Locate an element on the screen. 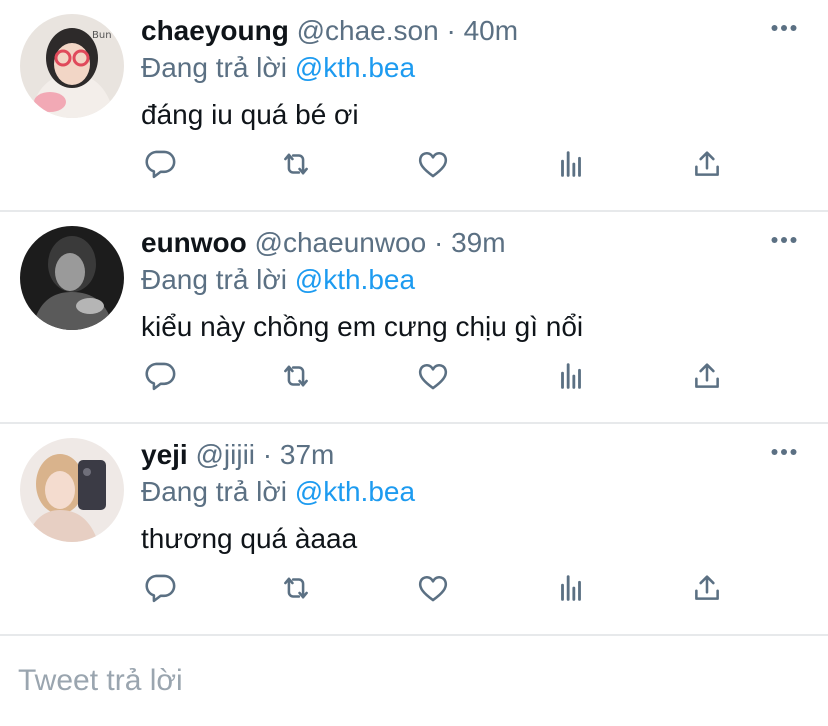 The width and height of the screenshot is (828, 726). user-handle: @chae.son is located at coordinates (368, 30).